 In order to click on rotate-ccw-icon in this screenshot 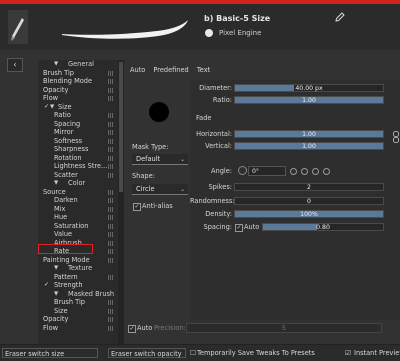, I will do `click(293, 171)`.